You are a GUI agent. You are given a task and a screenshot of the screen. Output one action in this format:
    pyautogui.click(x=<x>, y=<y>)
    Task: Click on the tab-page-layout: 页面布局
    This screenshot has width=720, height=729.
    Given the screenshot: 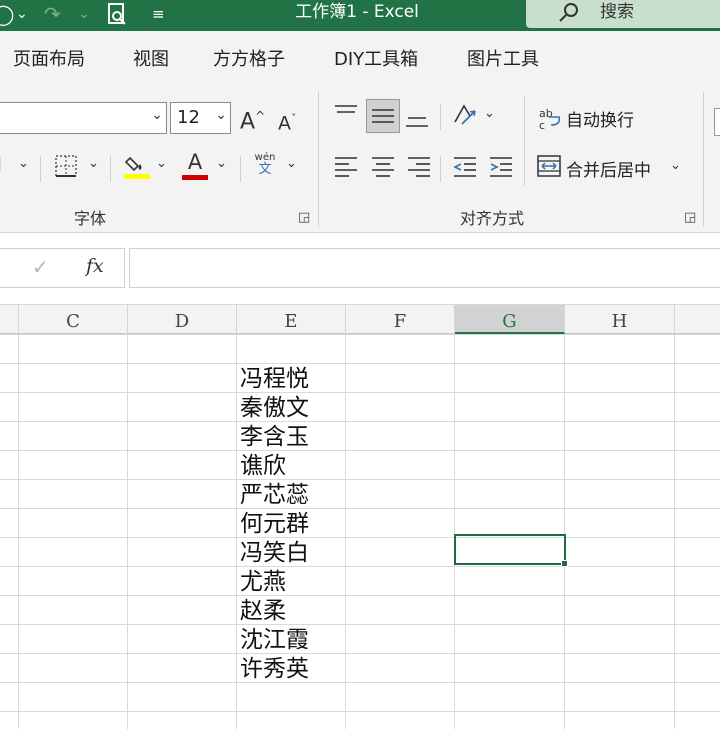 What is the action you would take?
    pyautogui.click(x=49, y=60)
    